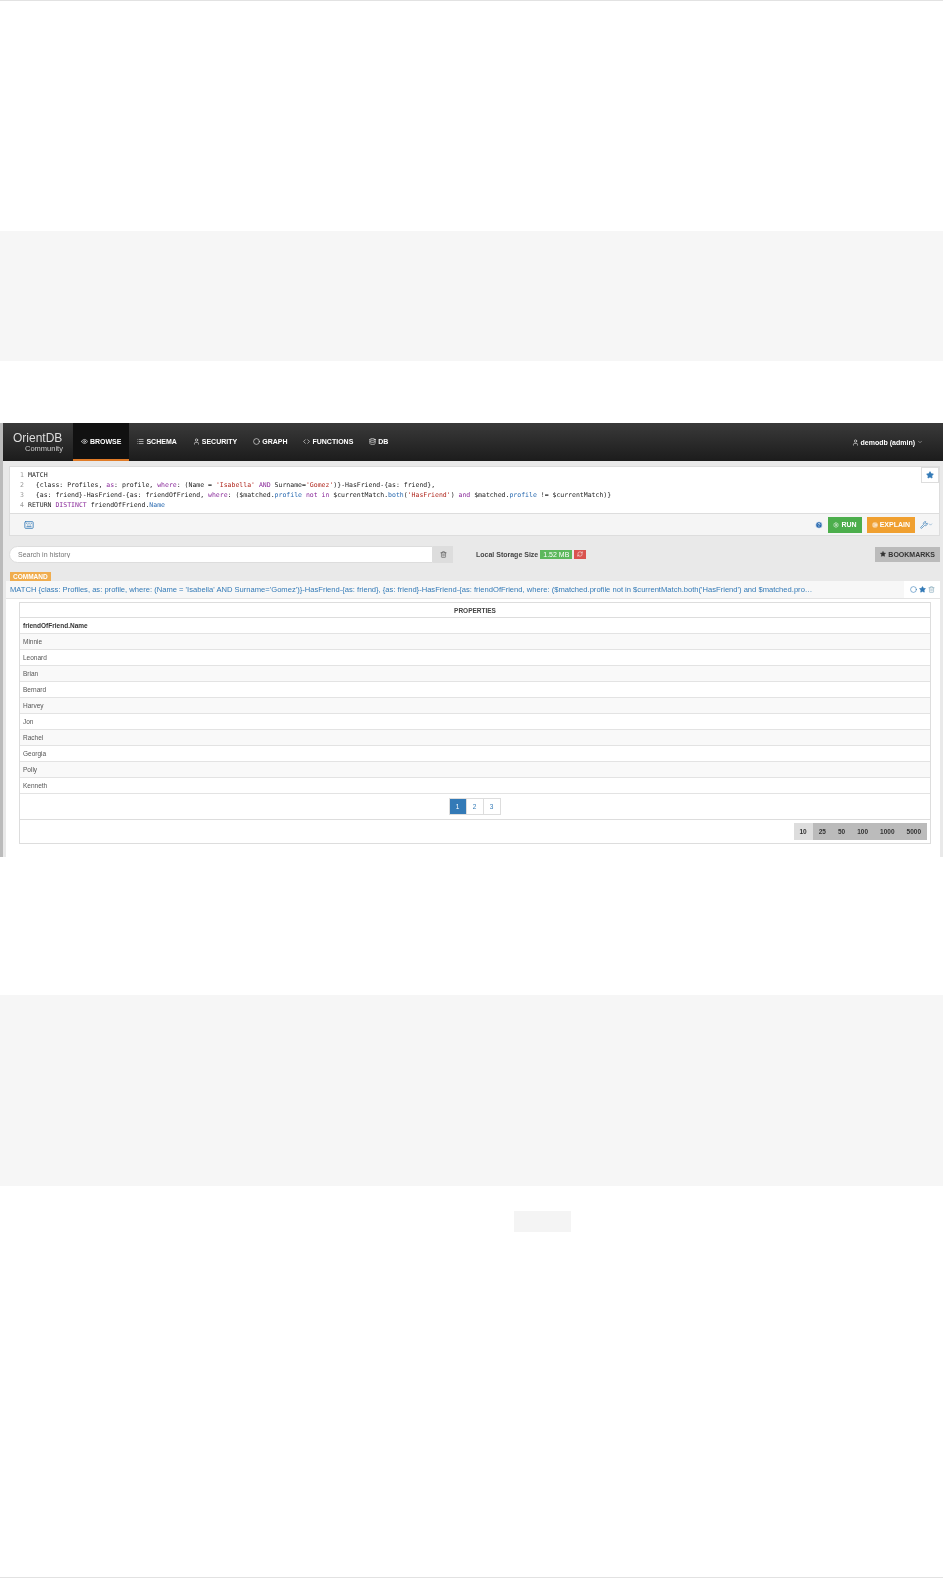  I want to click on code-editor, so click(474, 490).